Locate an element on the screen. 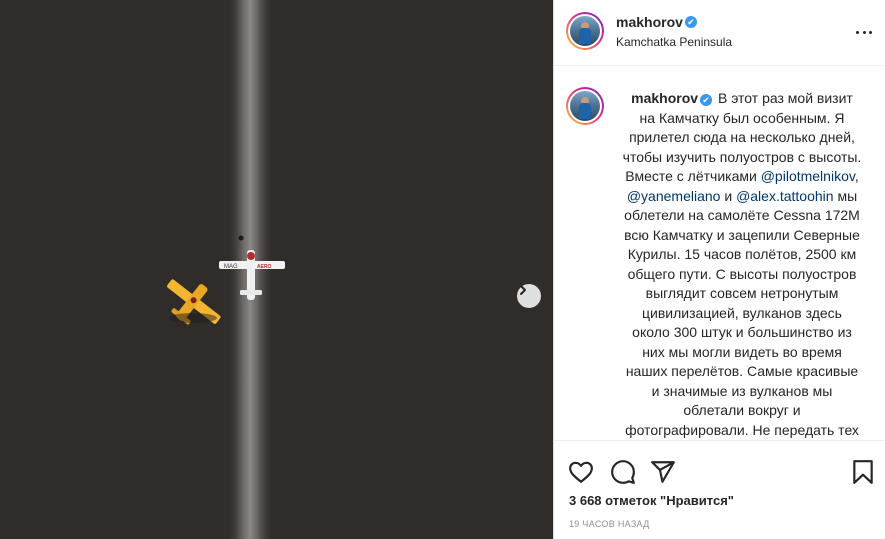  post-location: Kamchatka Peninsula is located at coordinates (674, 42).